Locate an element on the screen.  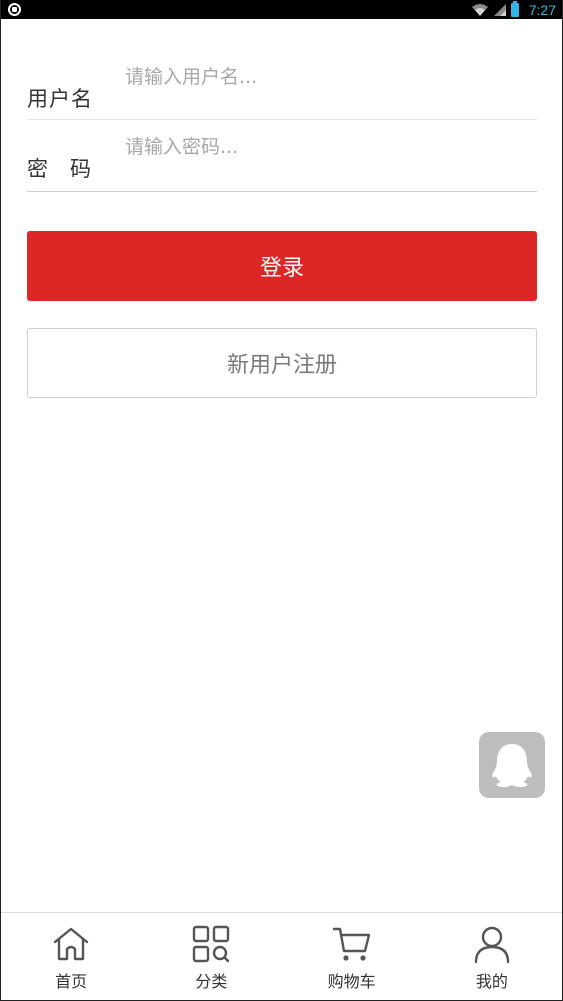
tab-category-label: 分类 is located at coordinates (211, 981).